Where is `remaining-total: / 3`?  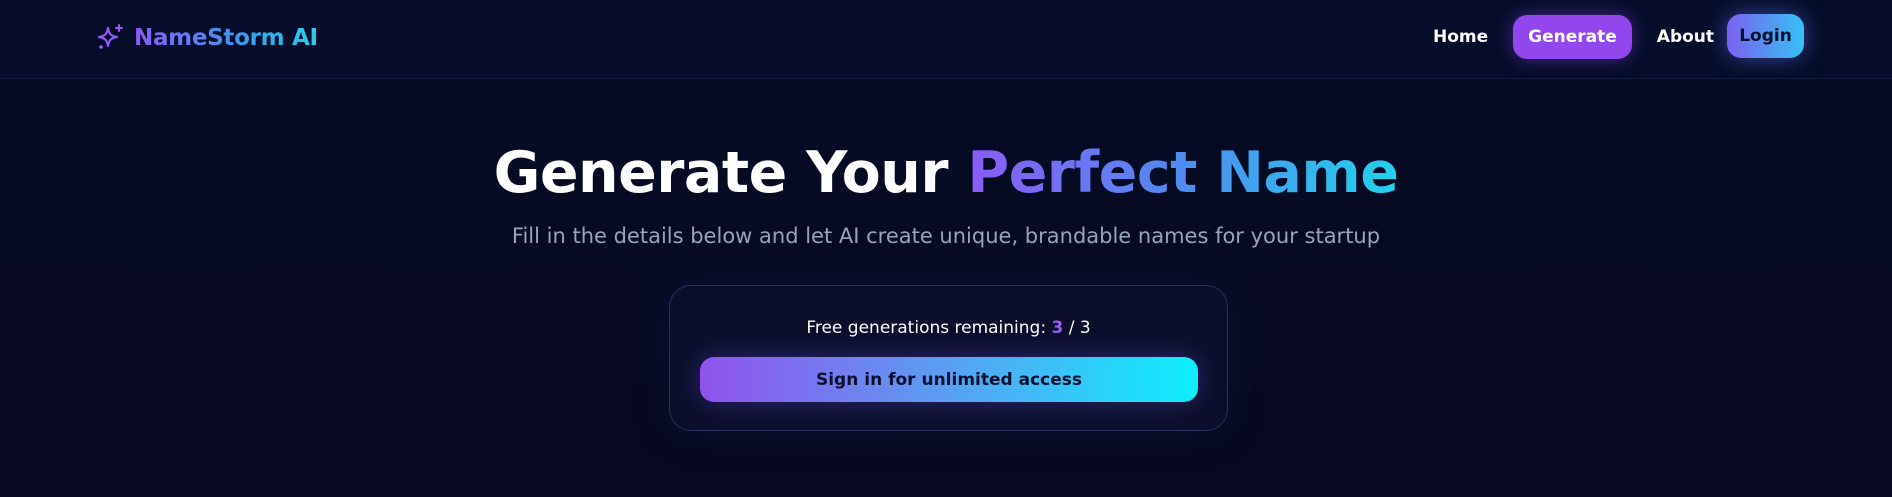 remaining-total: / 3 is located at coordinates (1079, 328).